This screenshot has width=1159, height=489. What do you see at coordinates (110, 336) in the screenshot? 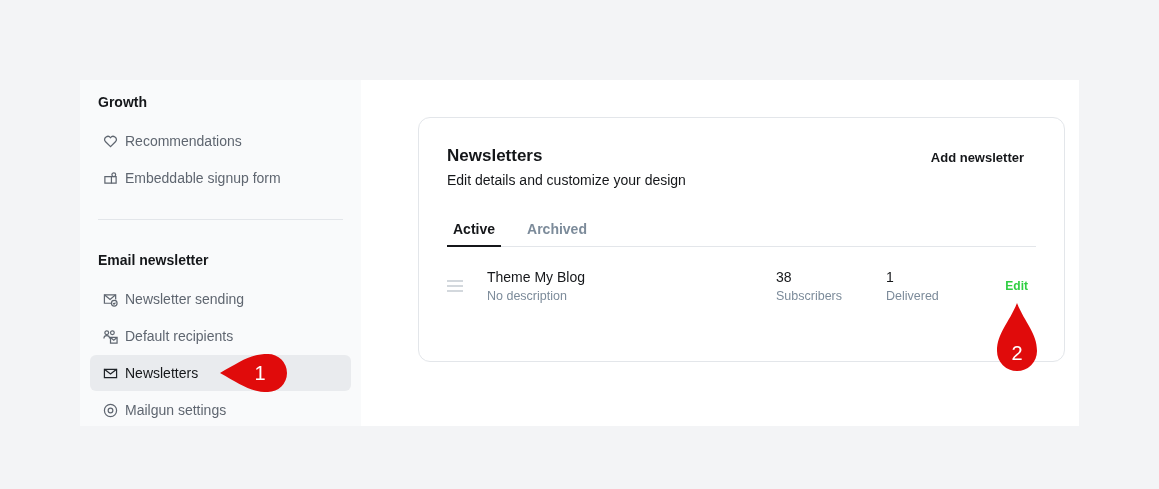
I see `people-icon` at bounding box center [110, 336].